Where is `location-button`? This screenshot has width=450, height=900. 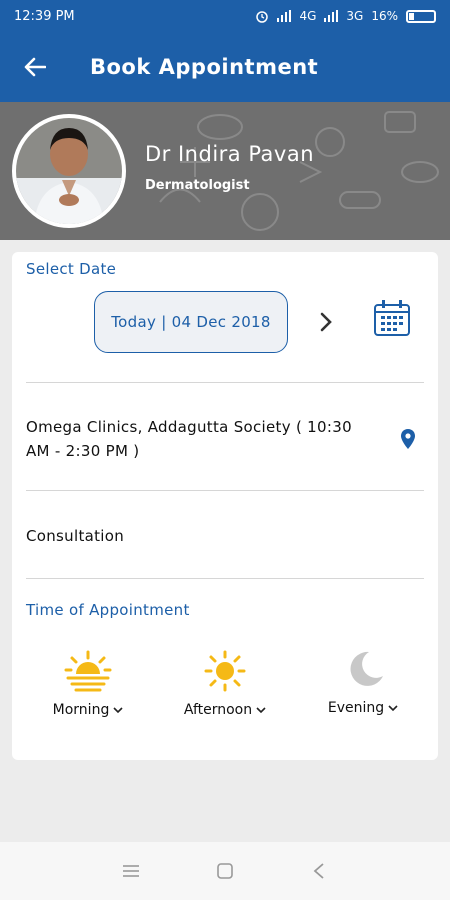 location-button is located at coordinates (408, 439).